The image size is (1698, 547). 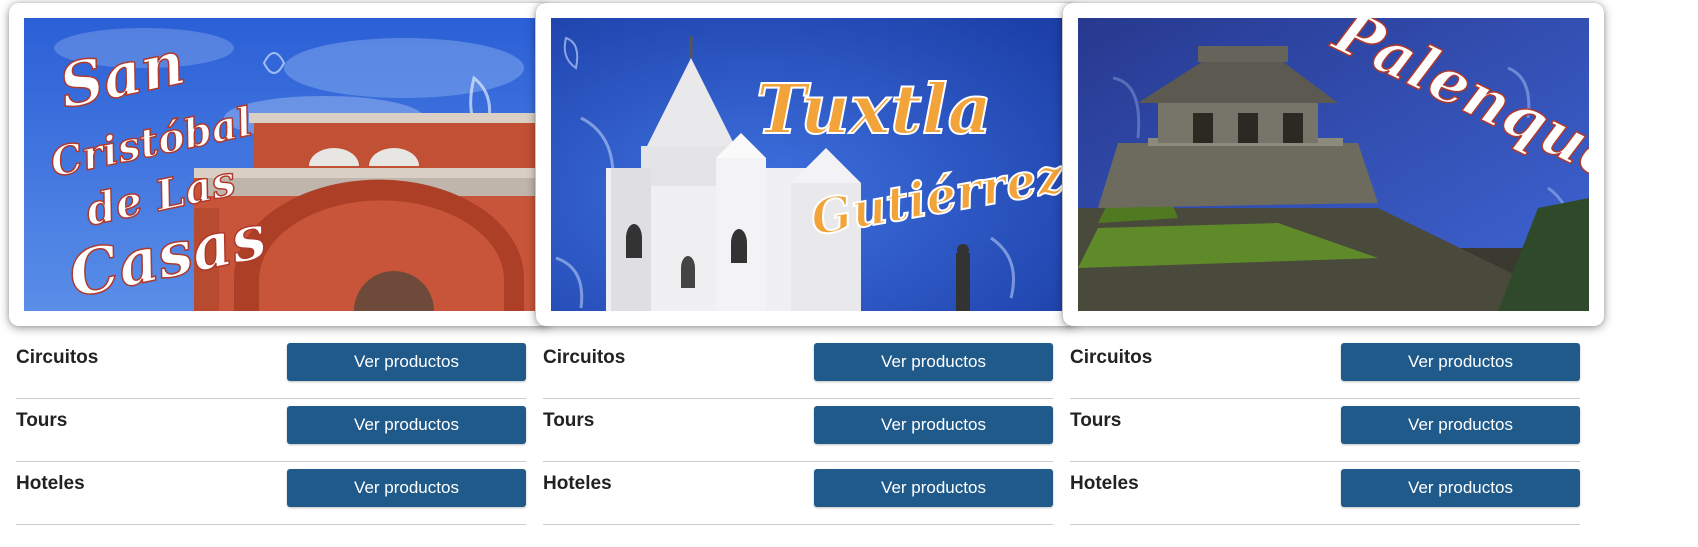 What do you see at coordinates (122, 75) in the screenshot?
I see `banner-title-line: San` at bounding box center [122, 75].